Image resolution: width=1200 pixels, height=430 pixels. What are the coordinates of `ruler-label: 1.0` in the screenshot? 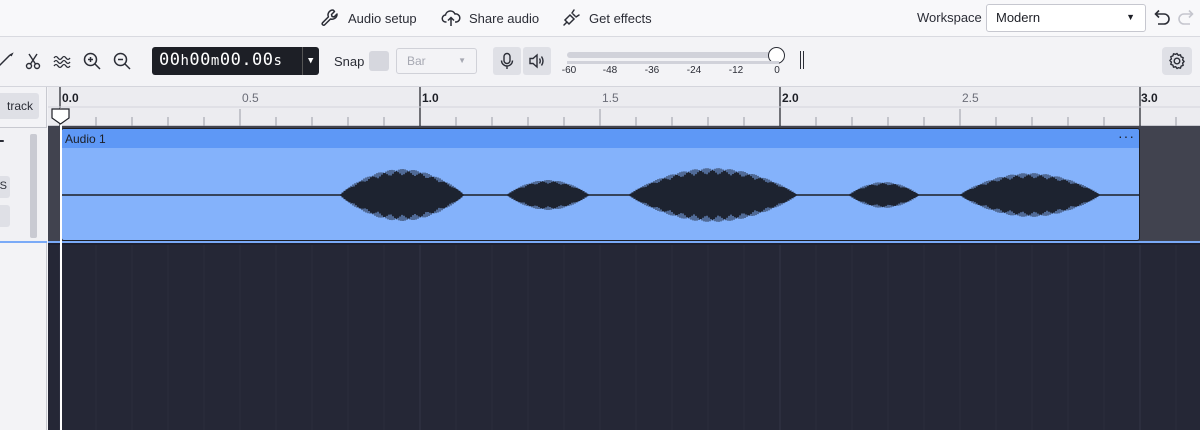 It's located at (430, 98).